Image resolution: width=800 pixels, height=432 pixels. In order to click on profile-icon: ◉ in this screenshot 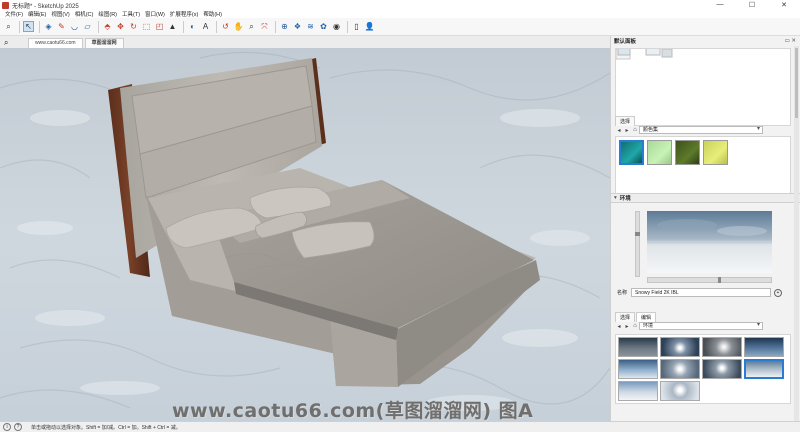, I will do `click(336, 26)`.